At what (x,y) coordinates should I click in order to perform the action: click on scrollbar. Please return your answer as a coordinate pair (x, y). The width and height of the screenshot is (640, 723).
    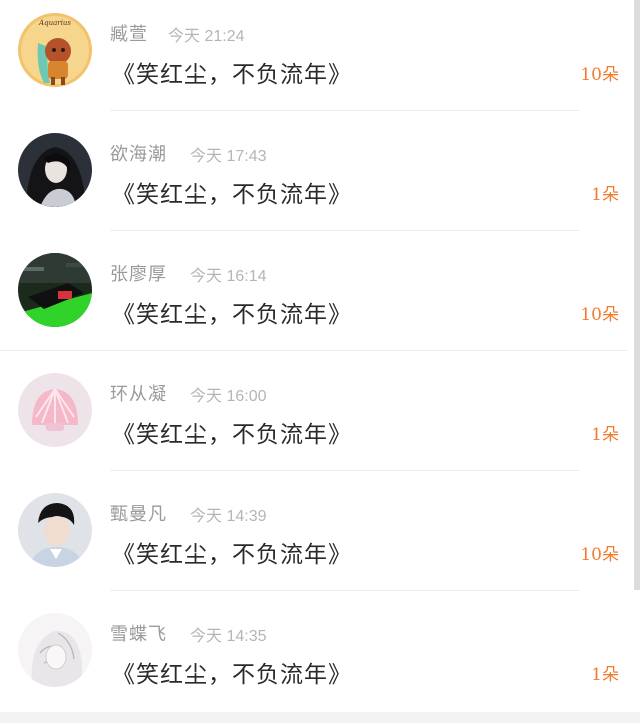
    Looking at the image, I should click on (637, 295).